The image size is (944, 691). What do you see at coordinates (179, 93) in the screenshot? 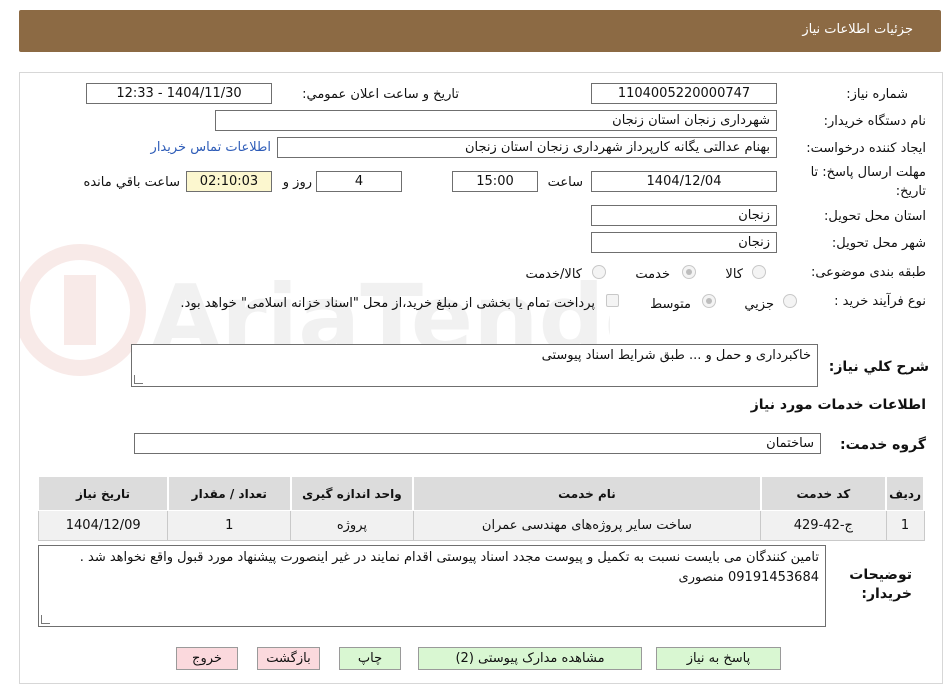
I see `announce-field: 1404/11/30 - 12:33` at bounding box center [179, 93].